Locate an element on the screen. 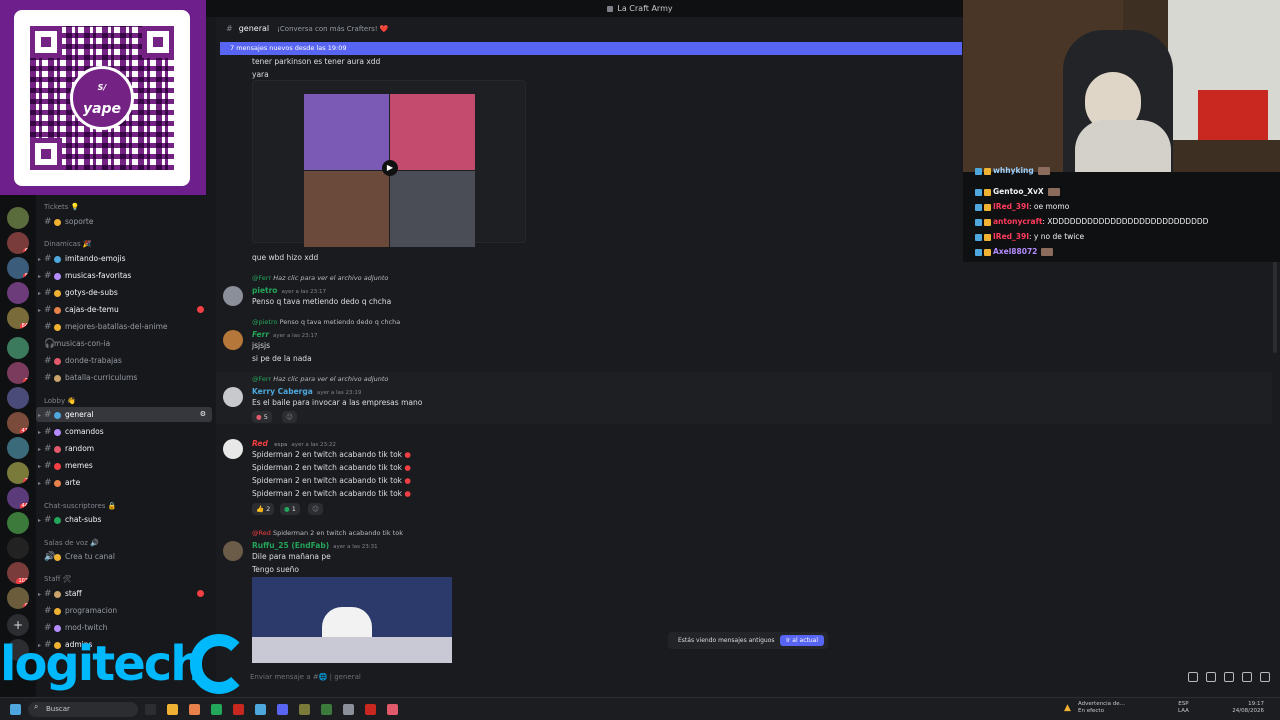 This screenshot has width=1280, height=720. settings-icon is located at coordinates (348, 709).